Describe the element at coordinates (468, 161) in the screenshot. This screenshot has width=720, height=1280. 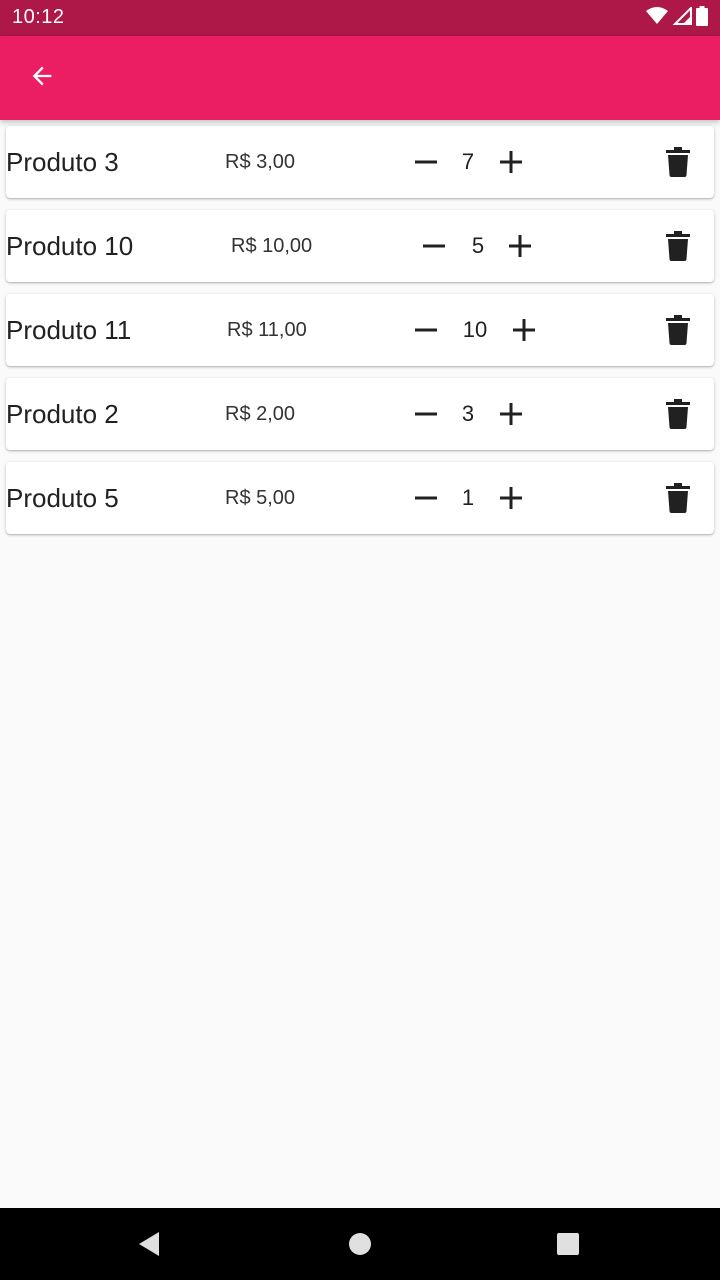
I see `quantity-value: 7` at that location.